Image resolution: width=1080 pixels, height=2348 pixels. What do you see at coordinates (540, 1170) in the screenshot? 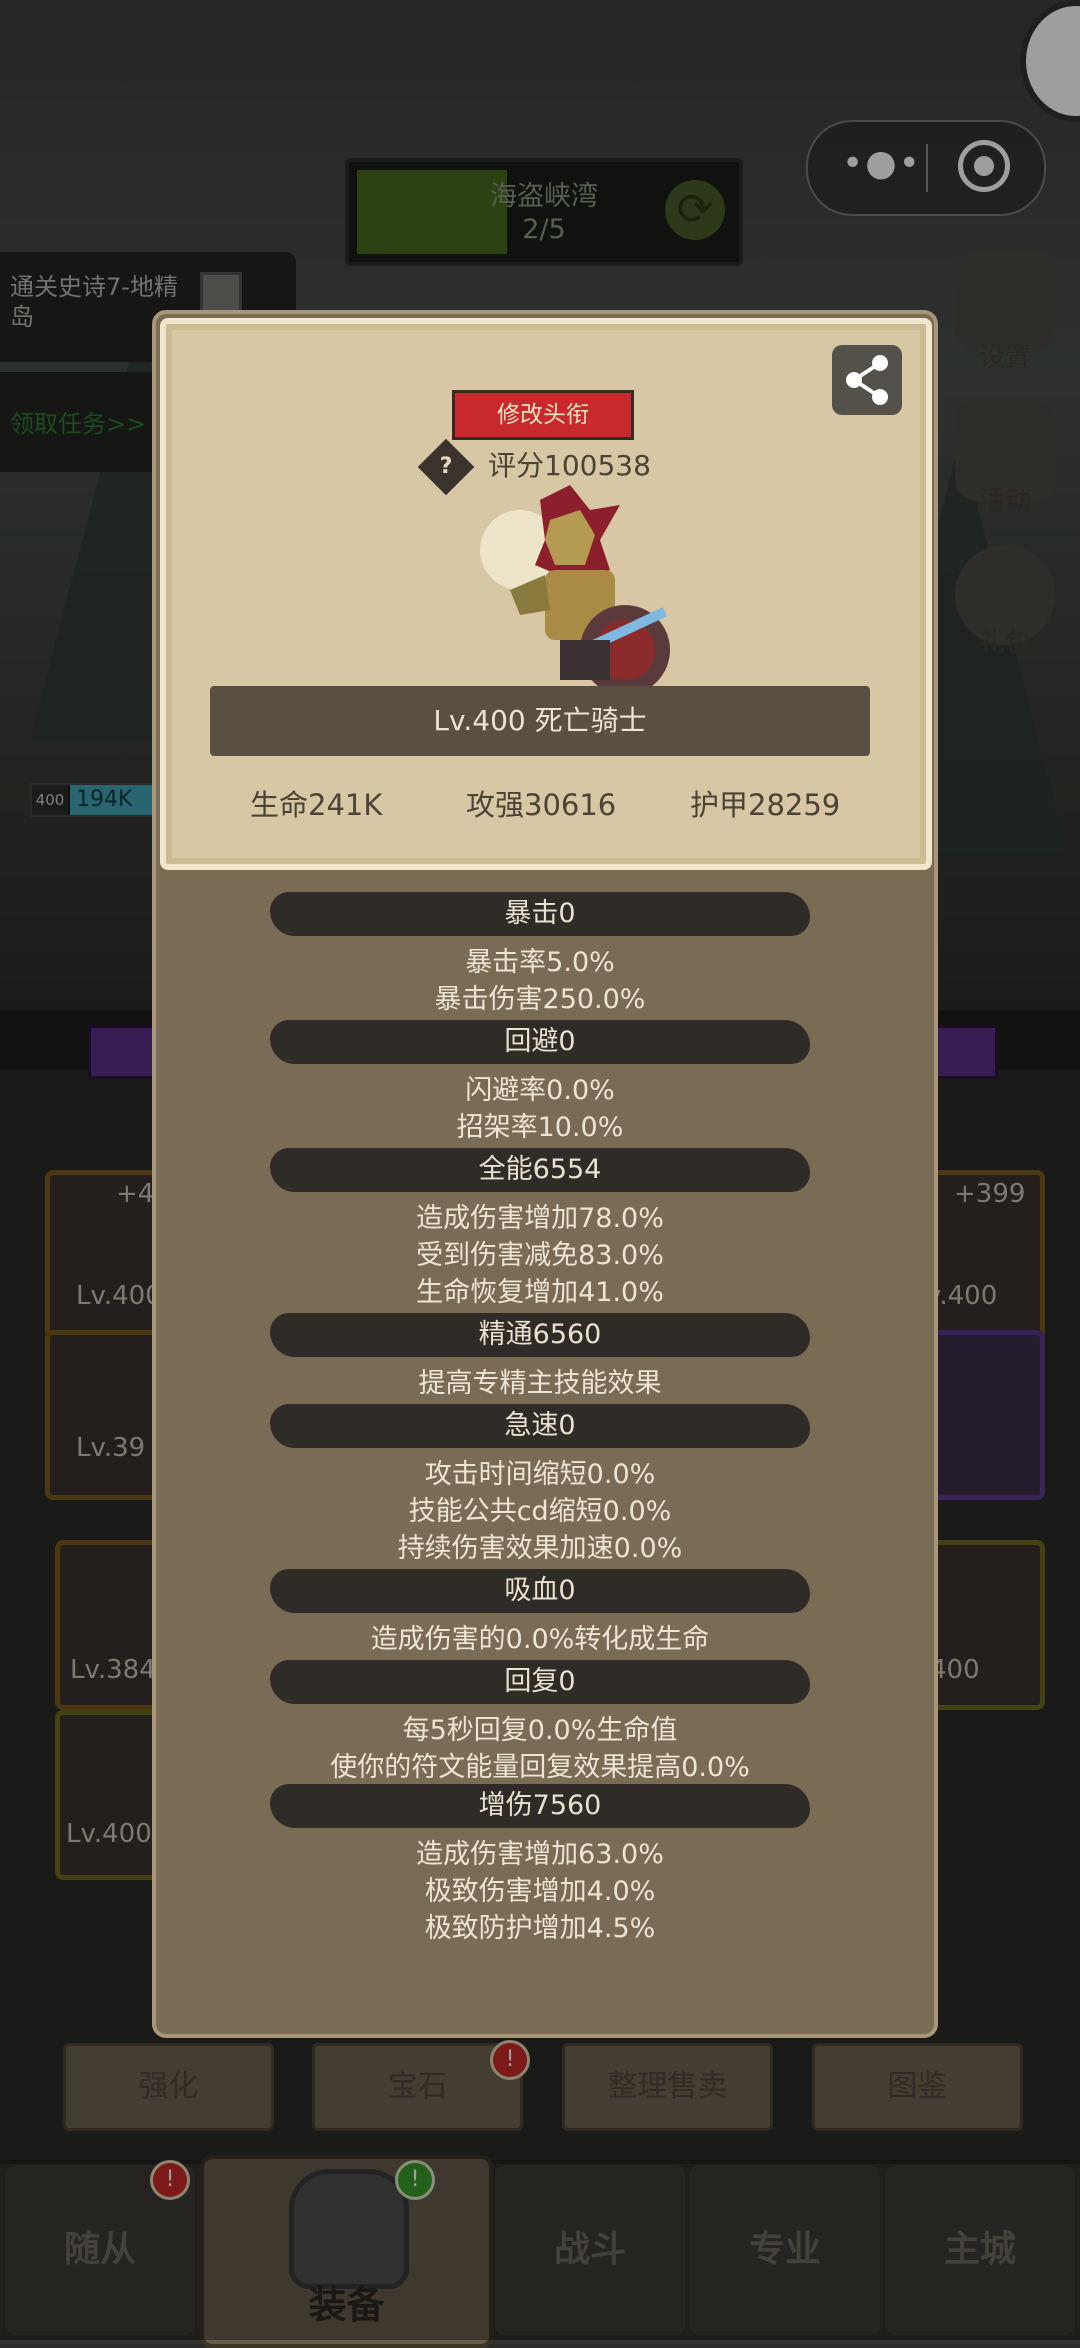
I see `attr-versatility-title: 全能6554` at bounding box center [540, 1170].